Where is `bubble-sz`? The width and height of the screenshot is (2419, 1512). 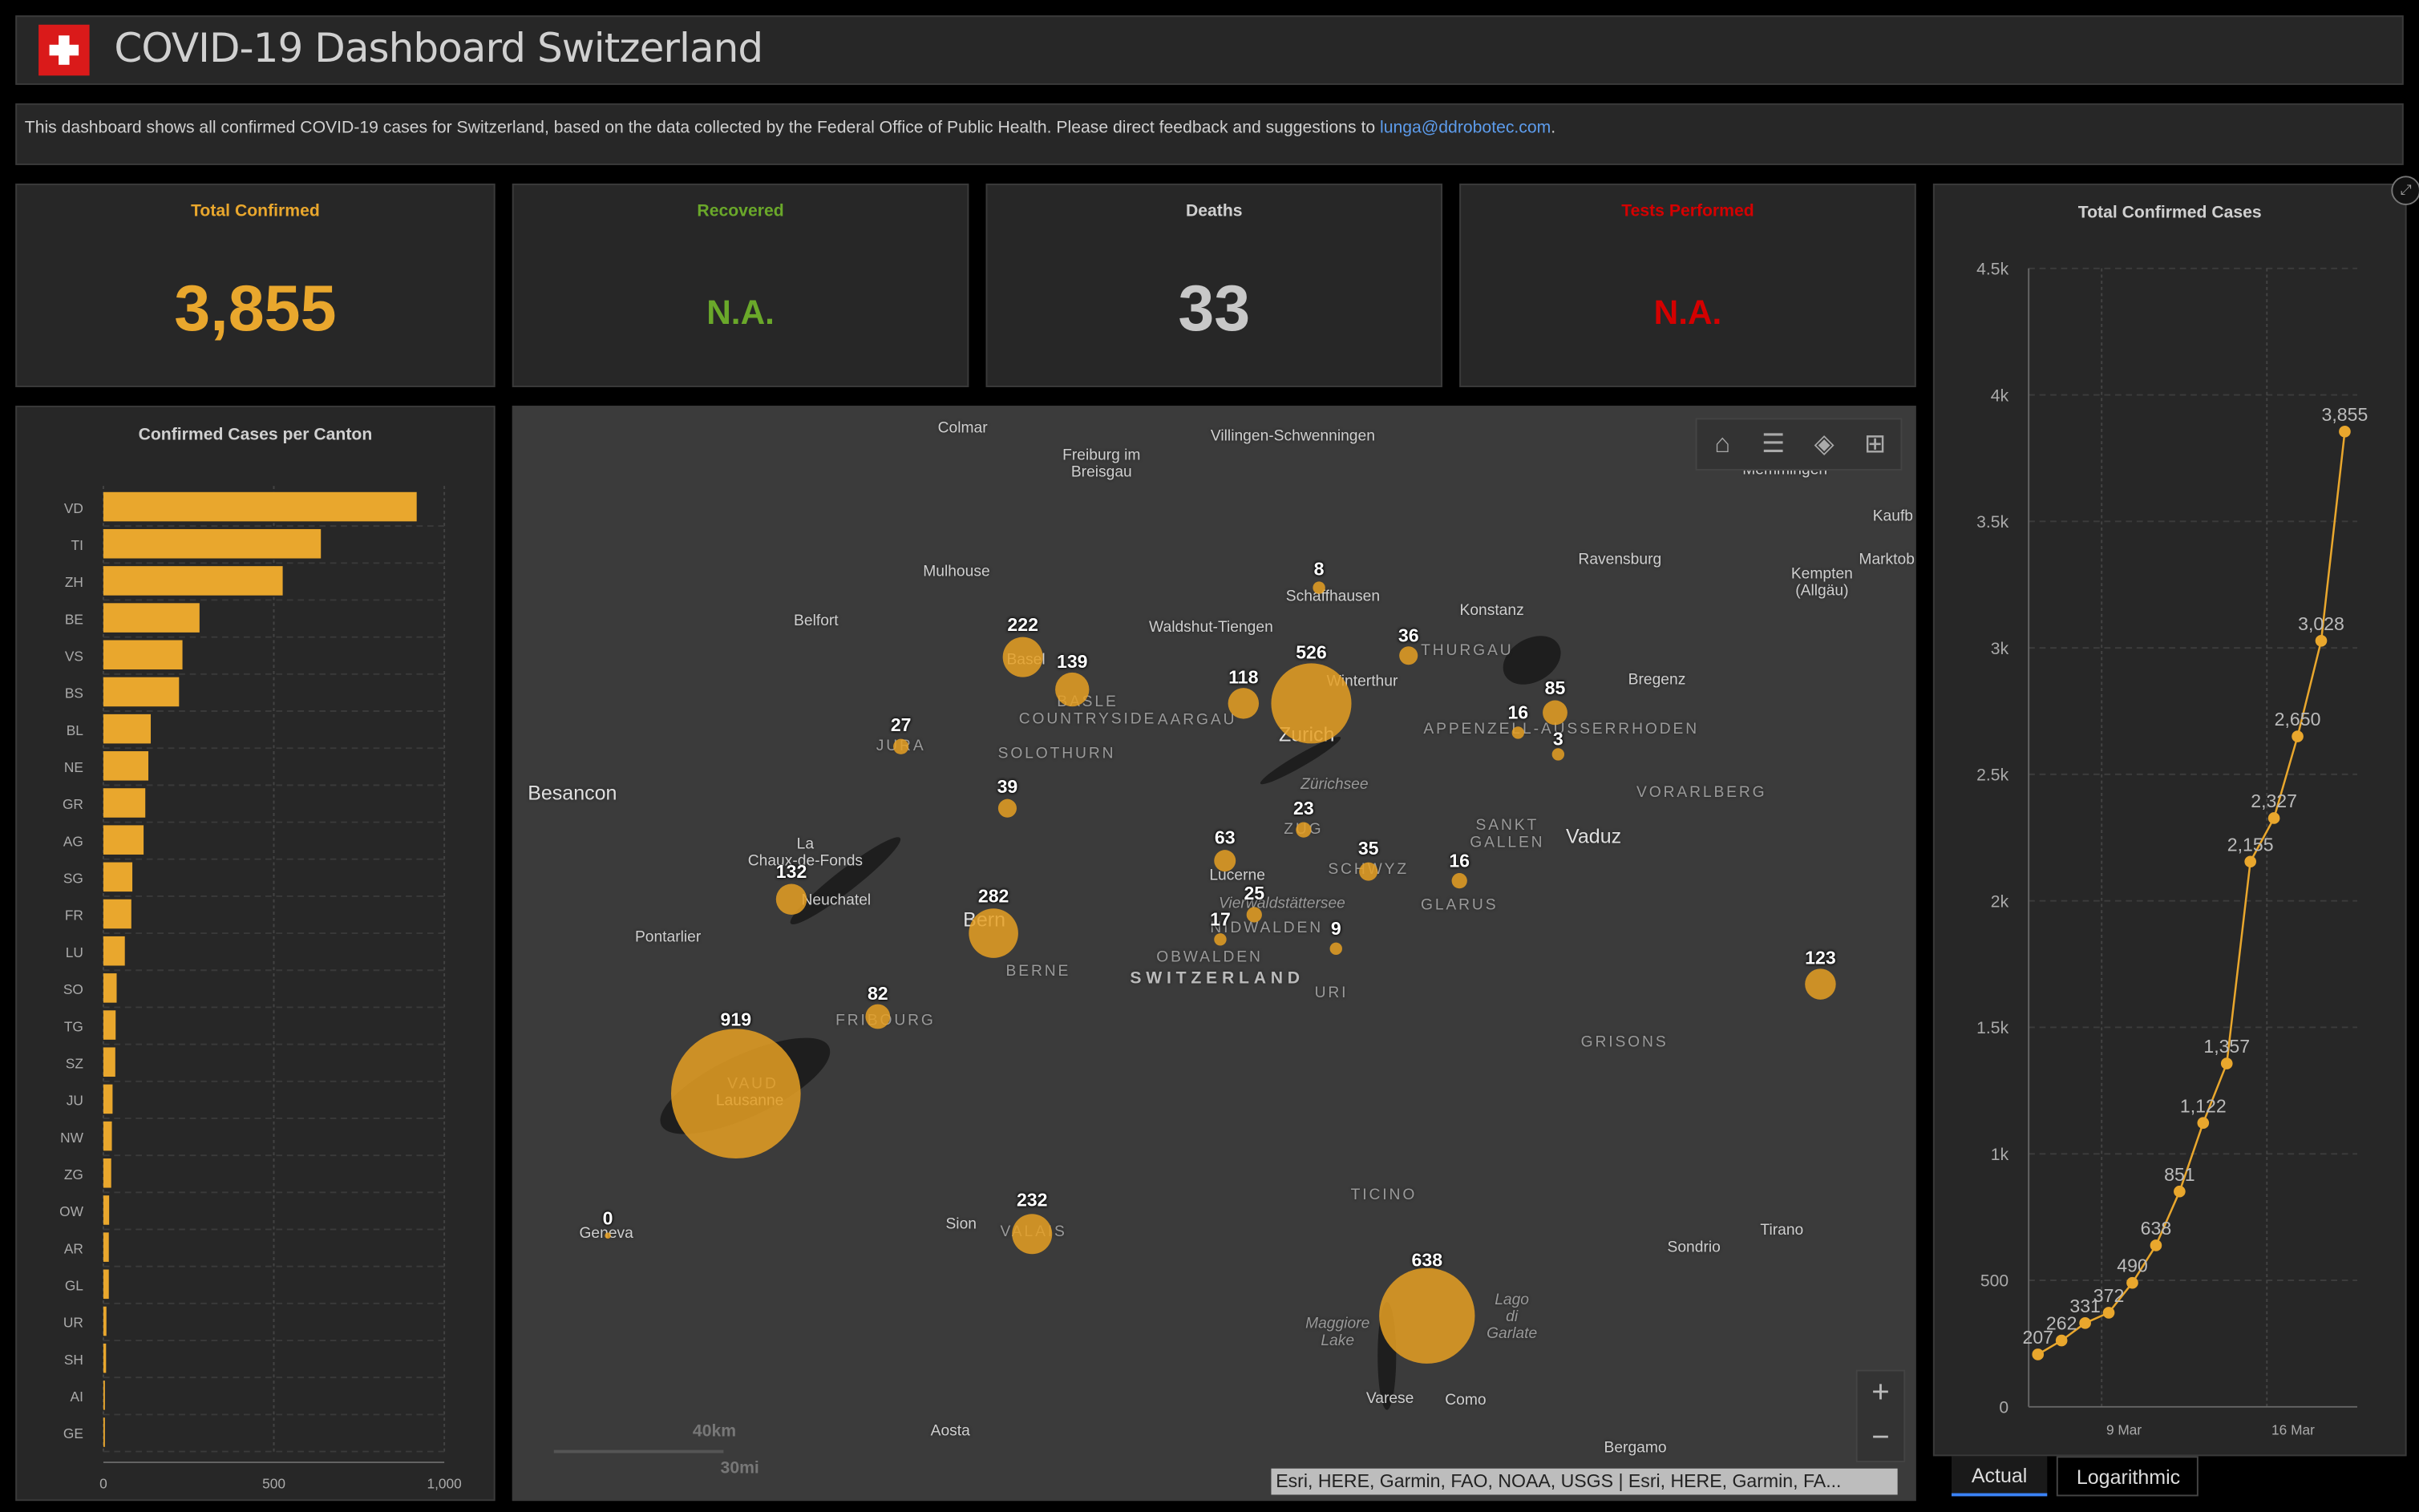
bubble-sz is located at coordinates (1368, 872).